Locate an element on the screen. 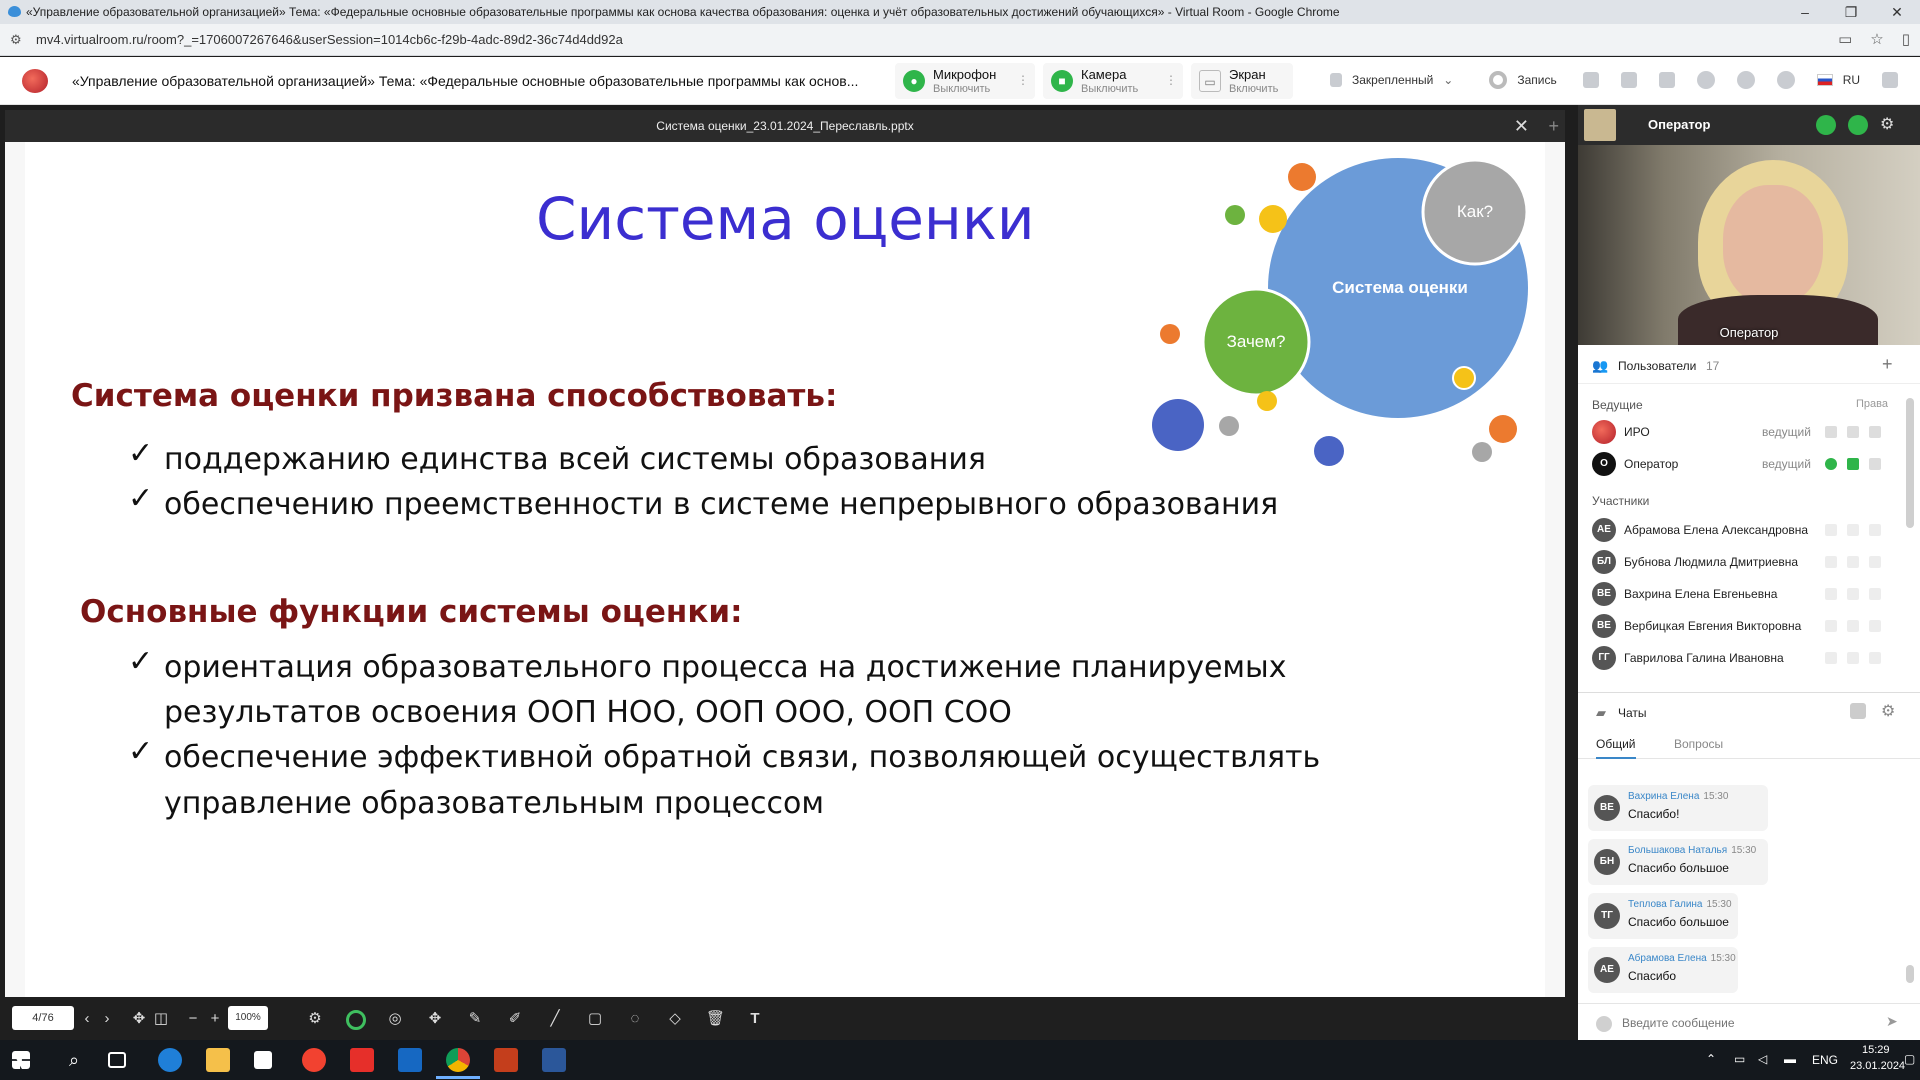 The width and height of the screenshot is (1920, 1080). users-icon is located at coordinates (1705, 80).